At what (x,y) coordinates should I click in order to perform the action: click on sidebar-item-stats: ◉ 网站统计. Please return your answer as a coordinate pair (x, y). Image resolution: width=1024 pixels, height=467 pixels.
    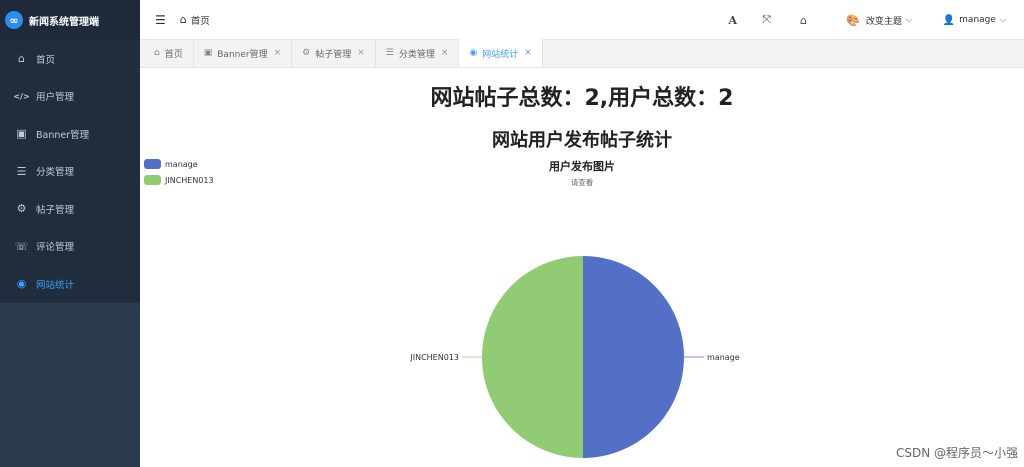
    Looking at the image, I should click on (70, 284).